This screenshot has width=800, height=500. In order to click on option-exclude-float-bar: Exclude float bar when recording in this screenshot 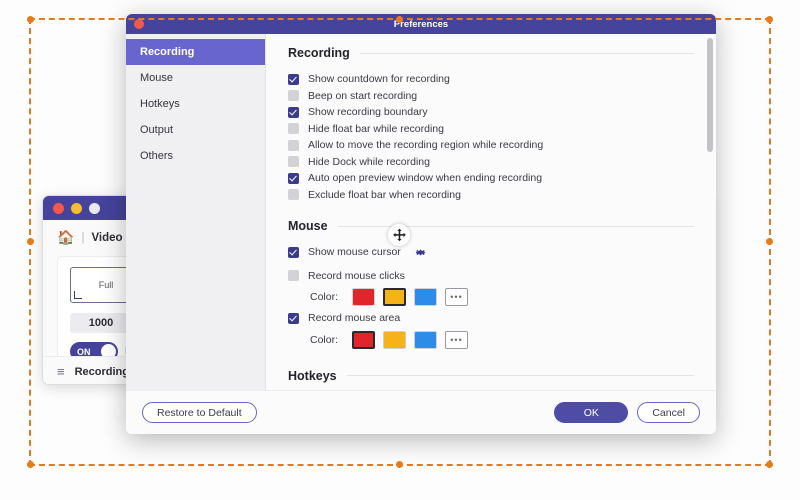, I will do `click(491, 195)`.